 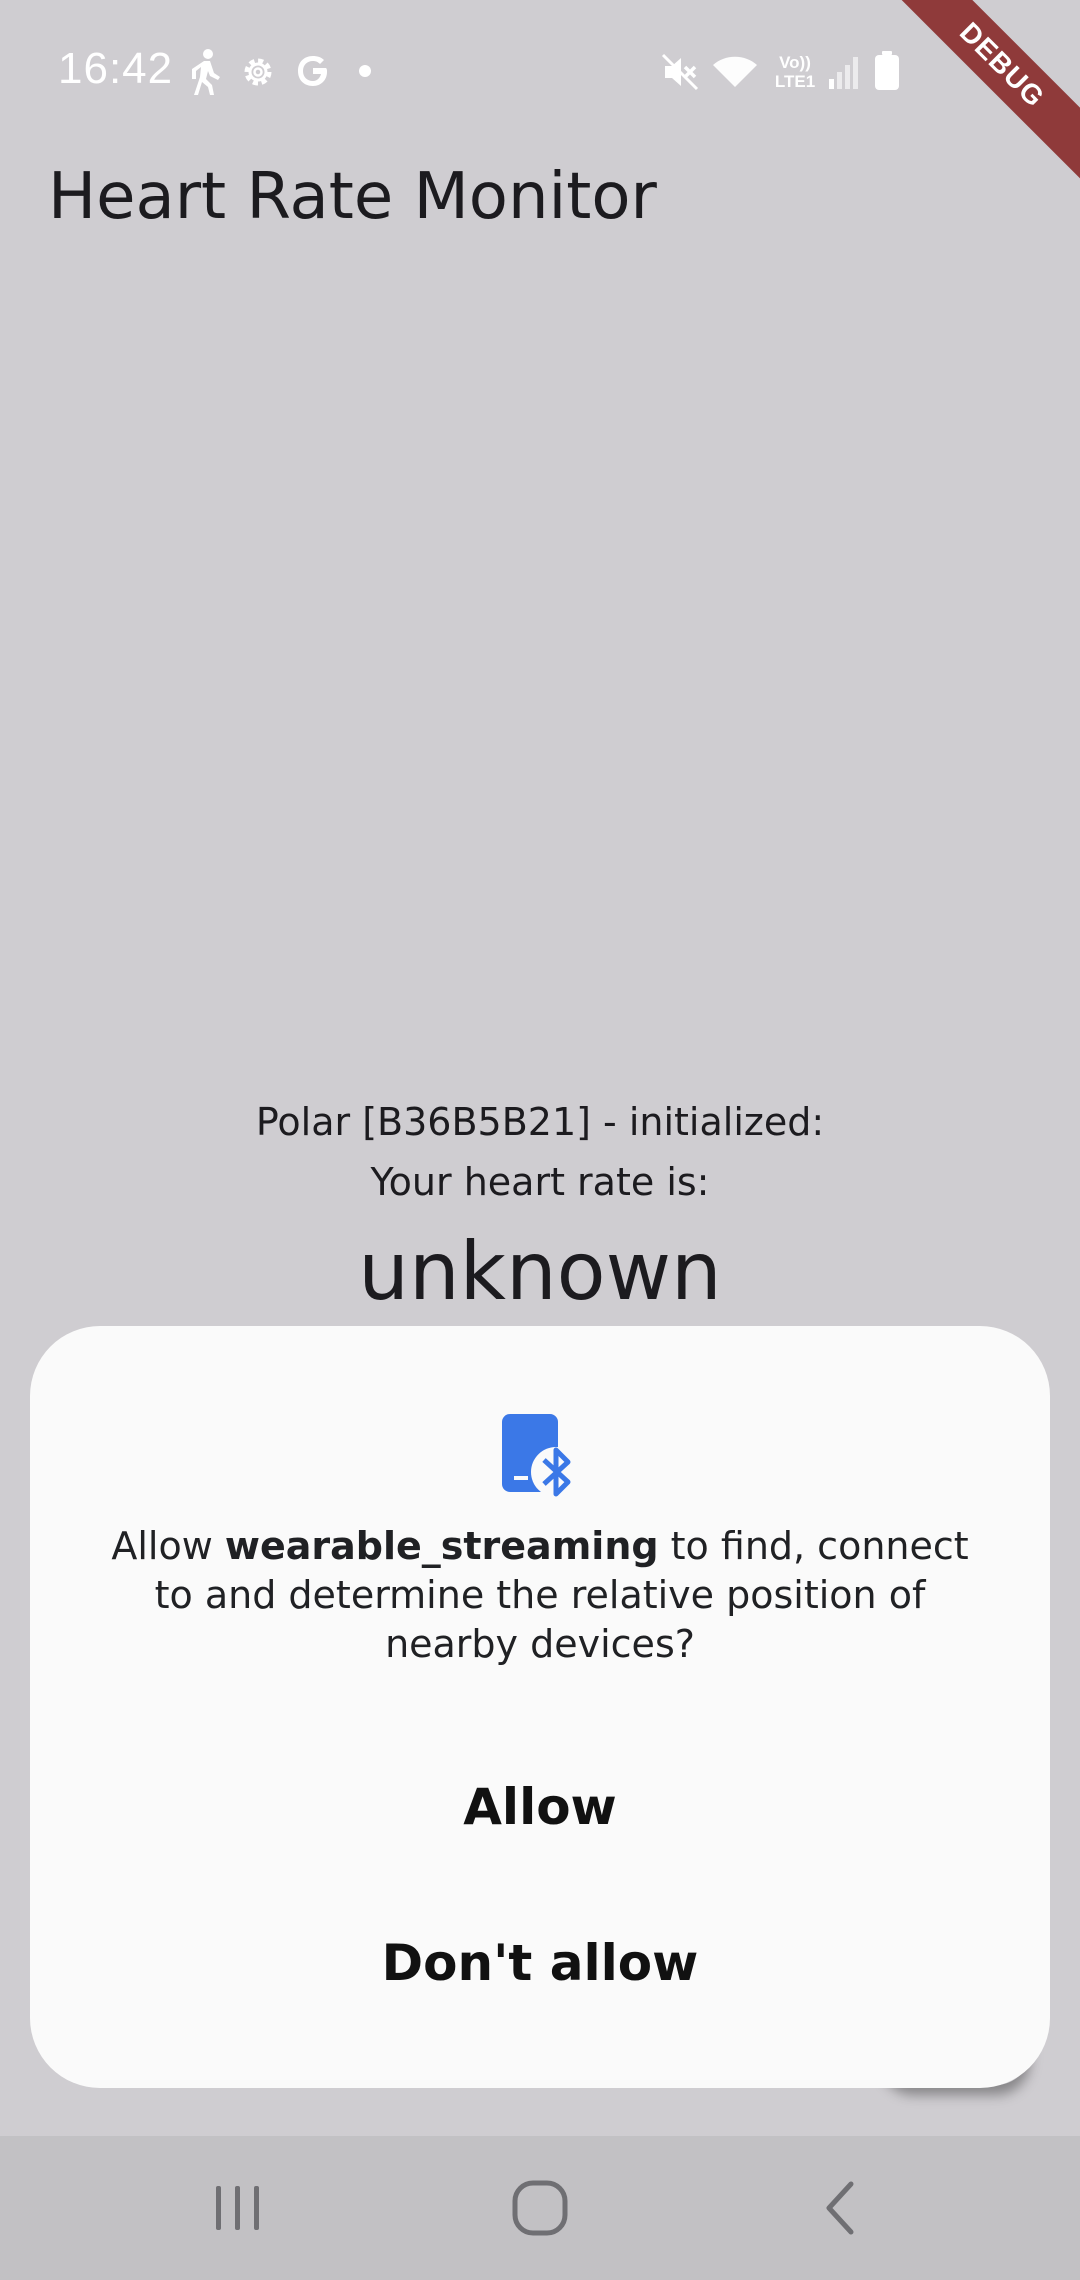 I want to click on volte-icon: Vo)) LTE1, so click(x=795, y=72).